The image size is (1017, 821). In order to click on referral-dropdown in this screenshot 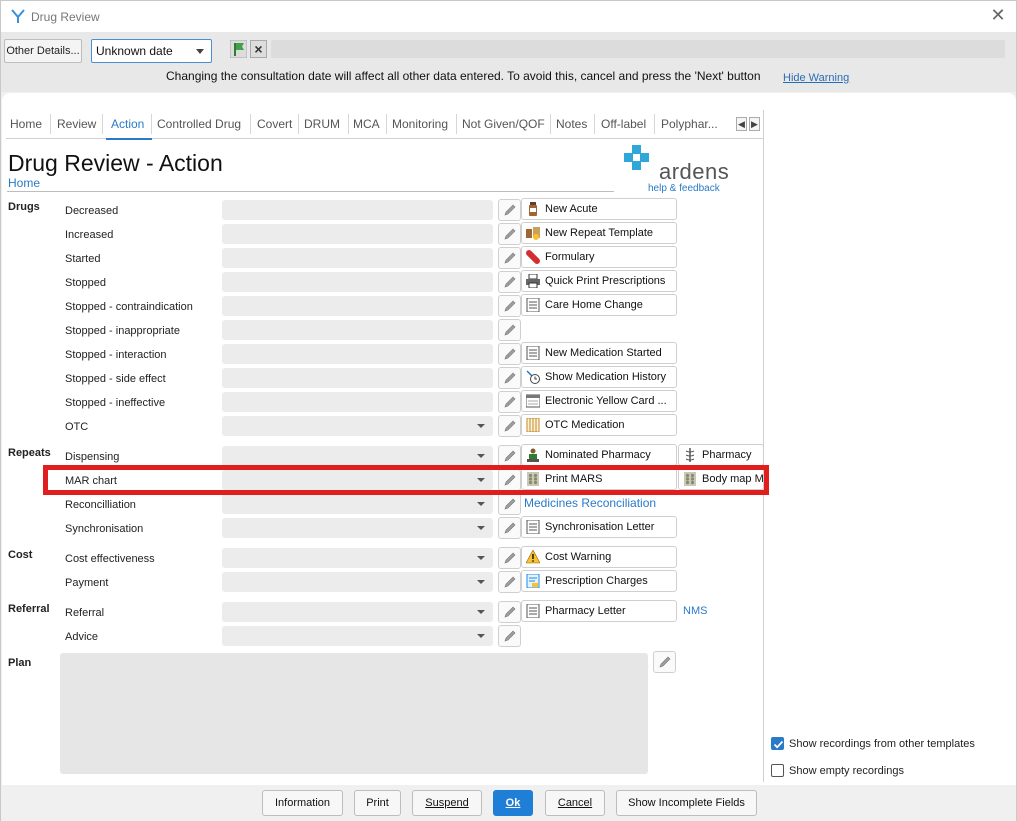, I will do `click(357, 612)`.